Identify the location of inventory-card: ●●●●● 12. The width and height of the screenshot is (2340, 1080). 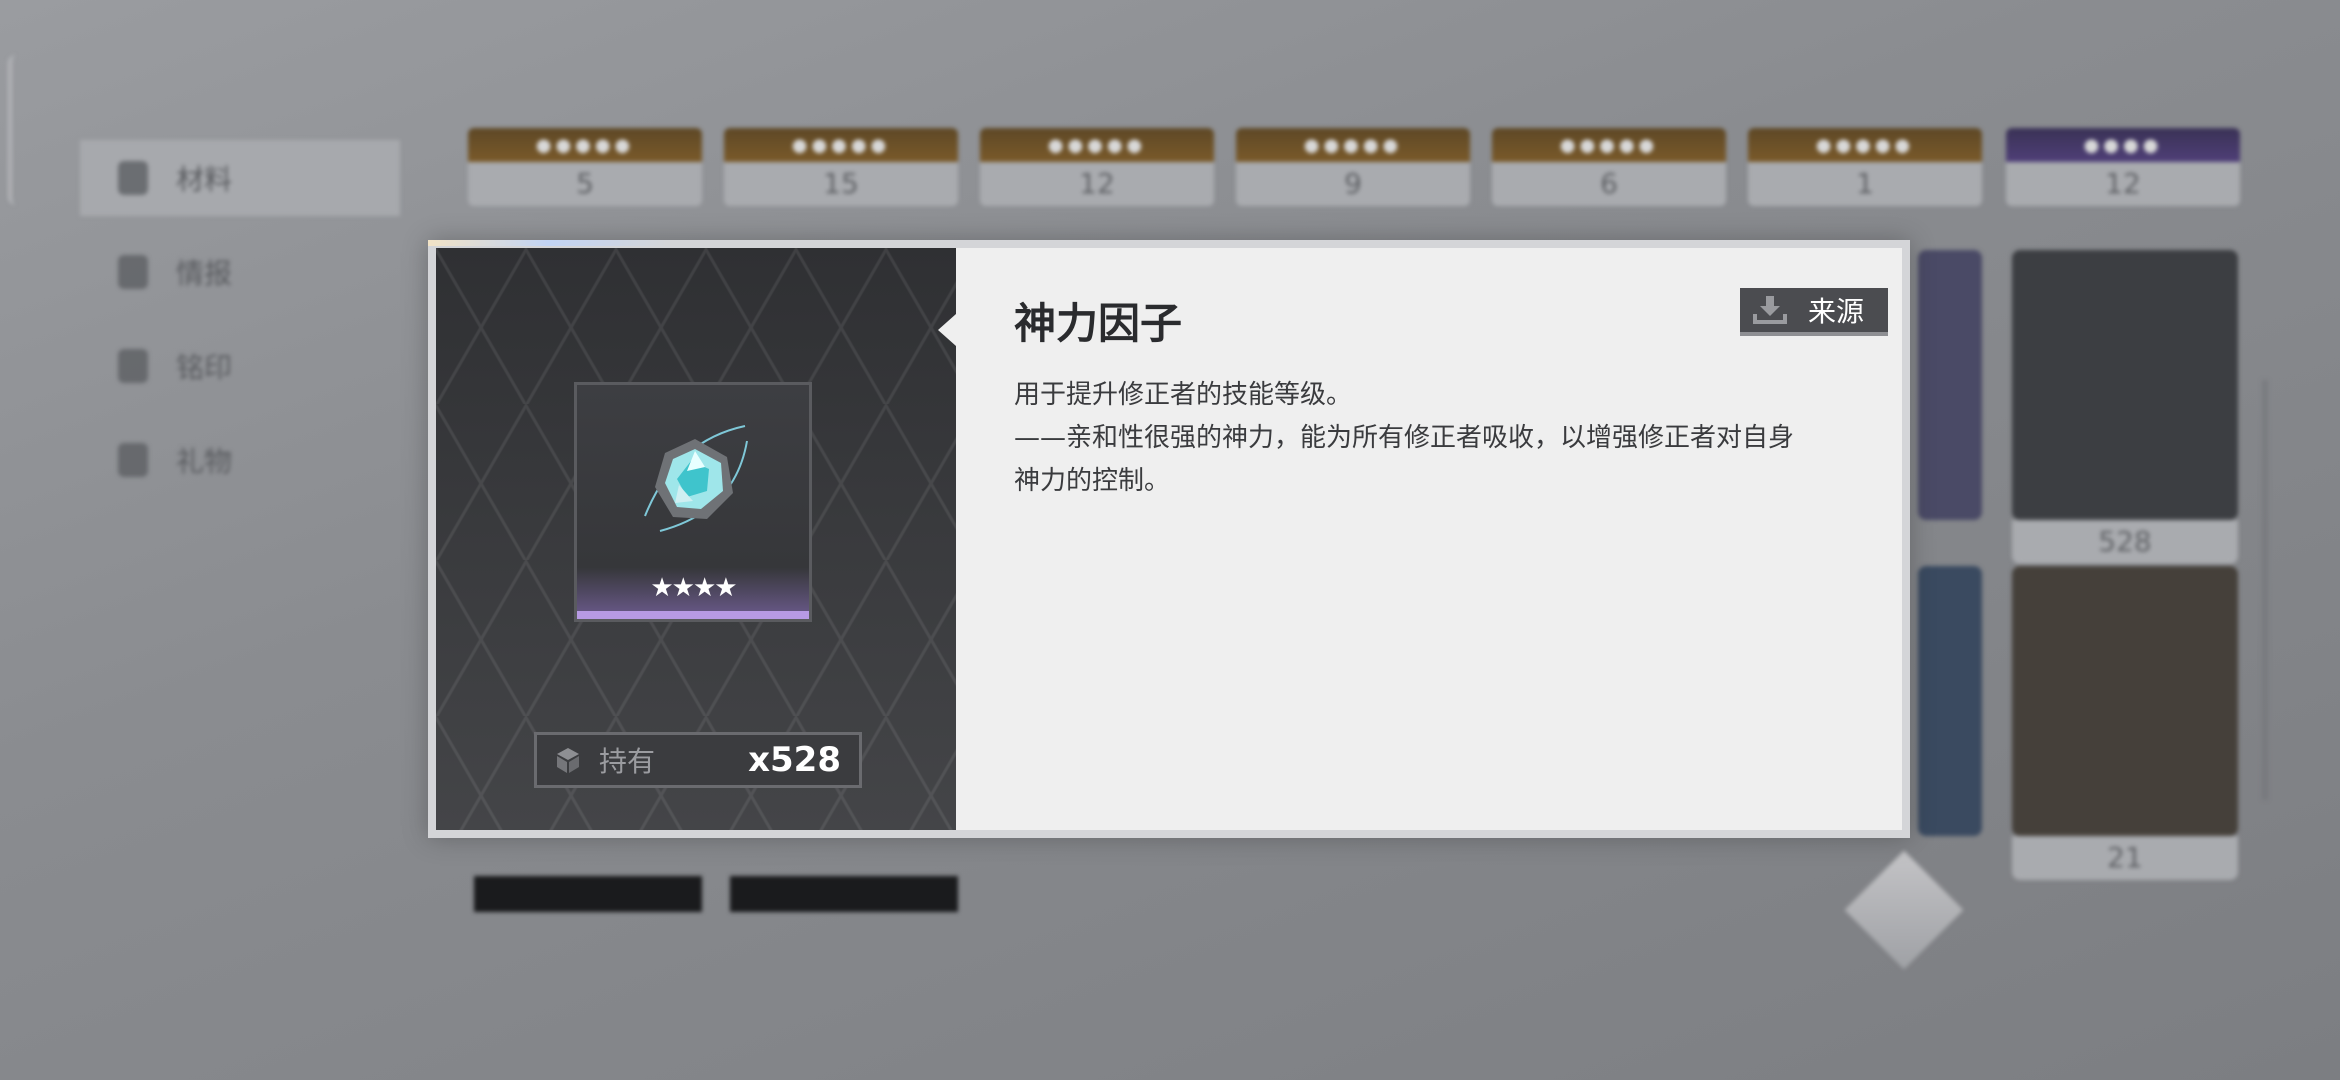
(1097, 167).